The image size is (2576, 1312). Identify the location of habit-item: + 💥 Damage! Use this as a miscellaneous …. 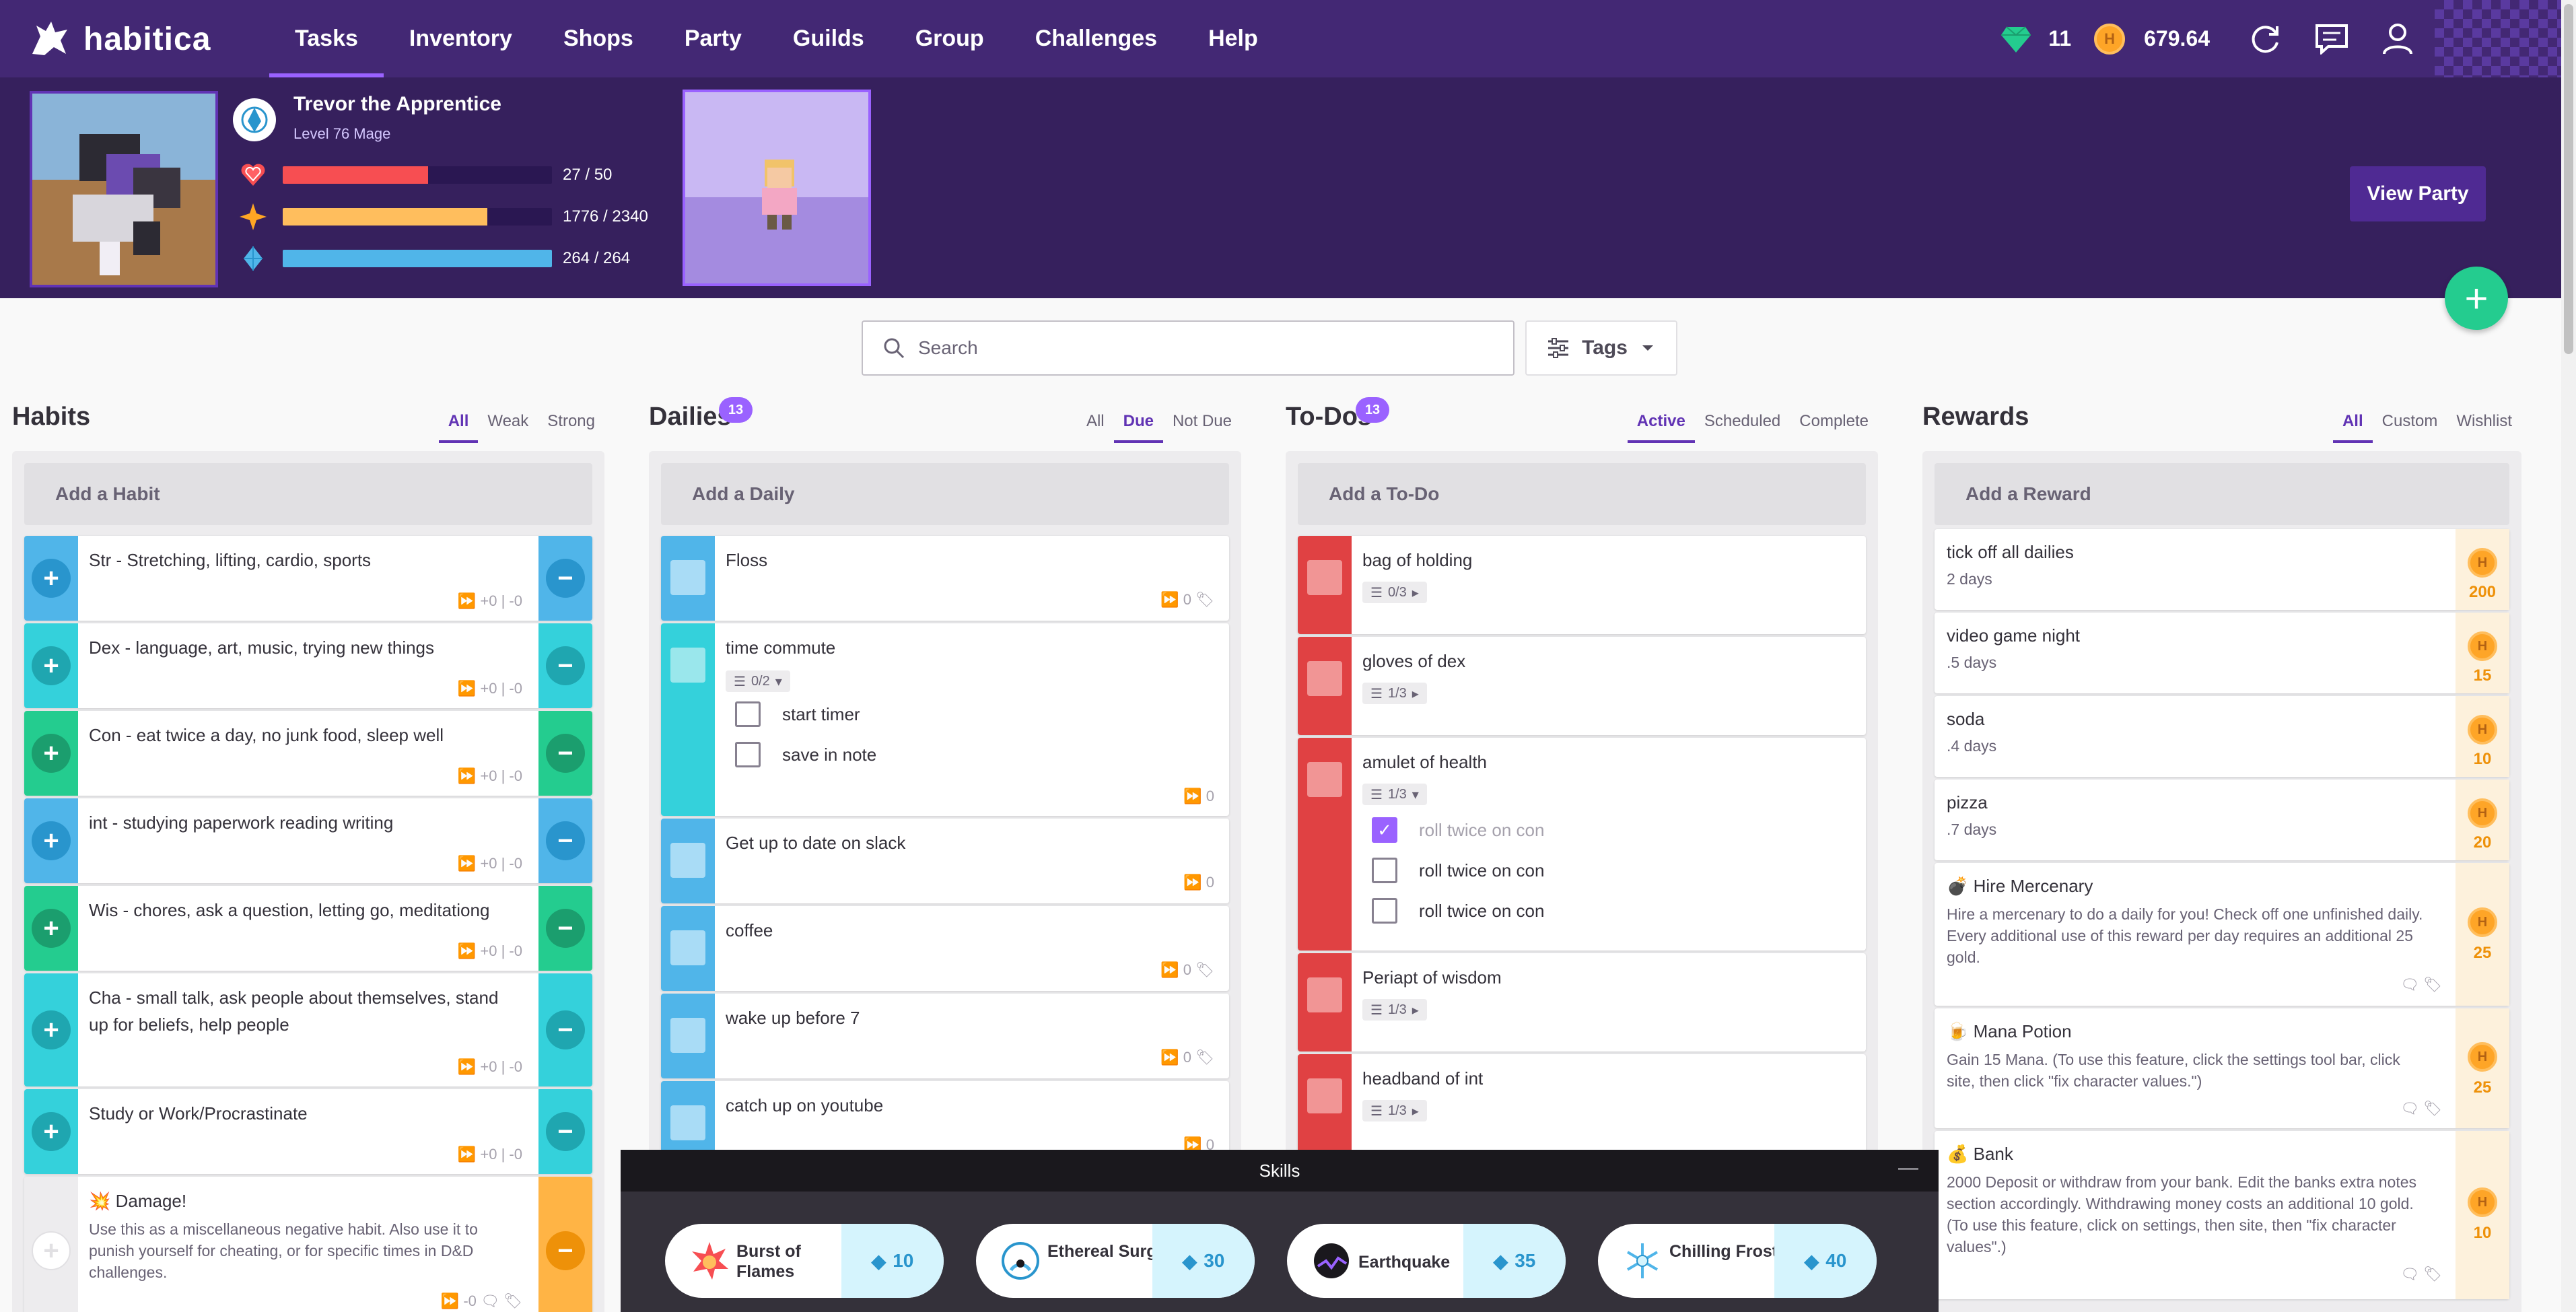
(308, 1244).